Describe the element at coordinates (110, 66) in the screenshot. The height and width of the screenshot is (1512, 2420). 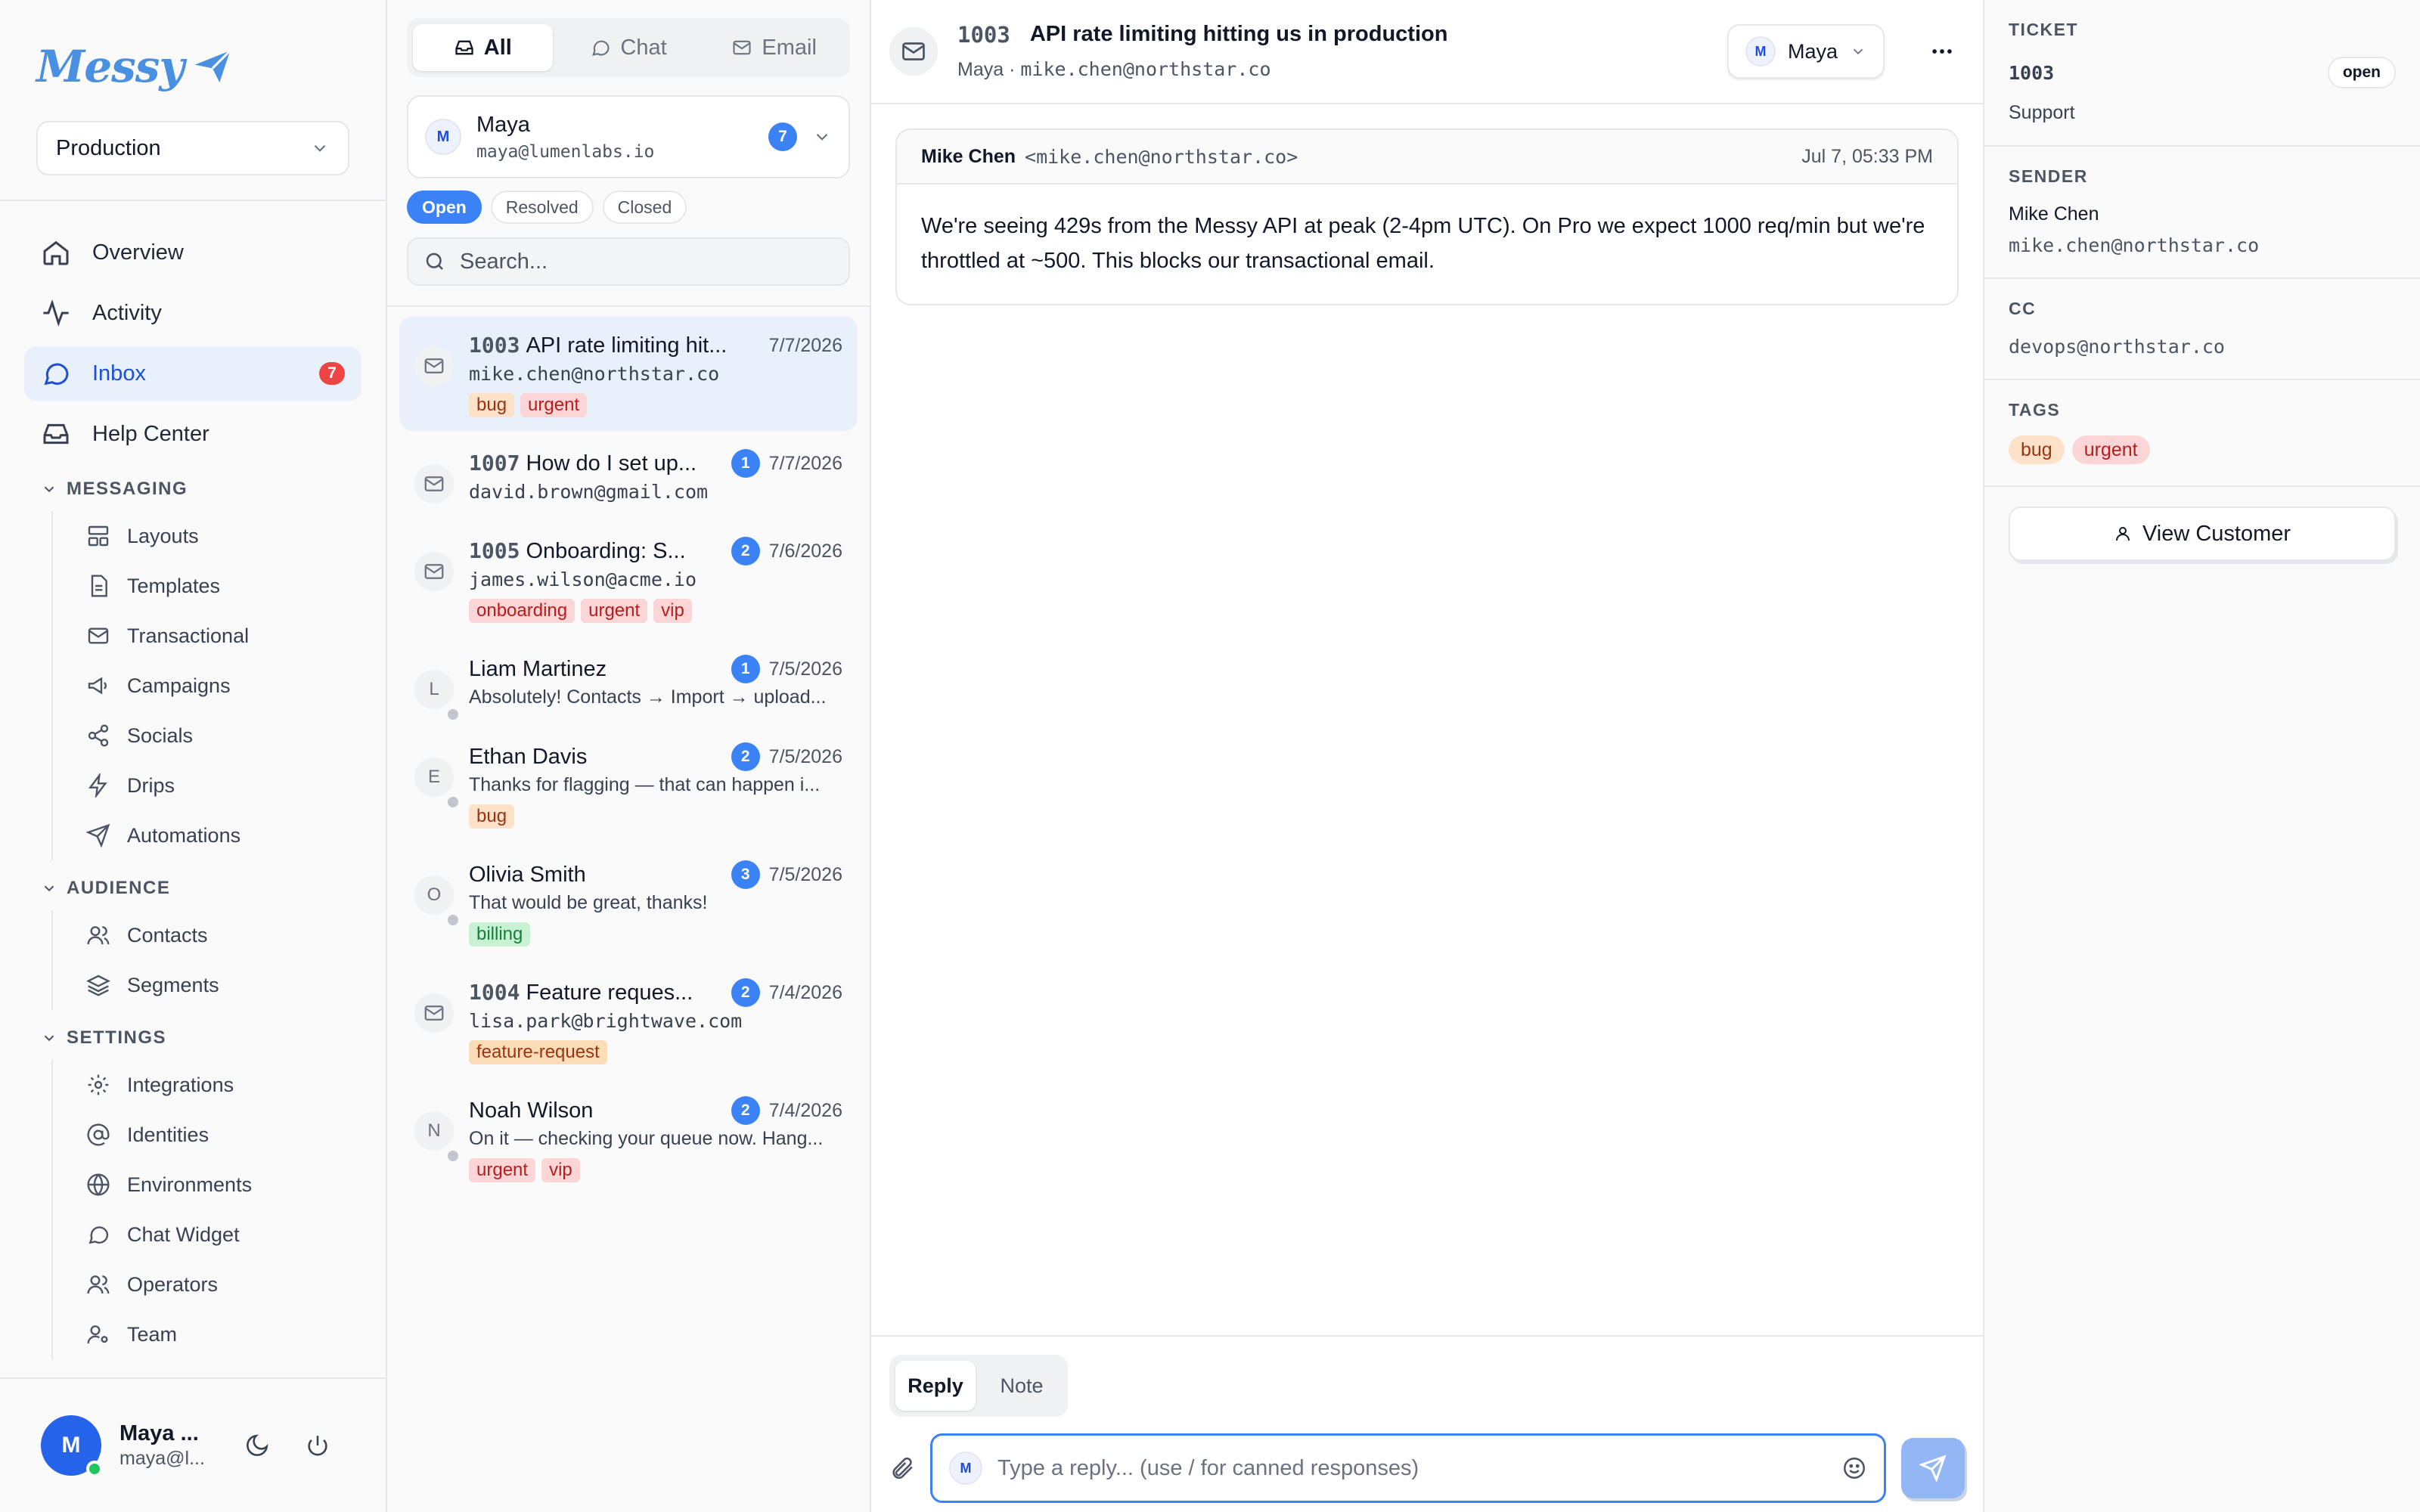
I see `logo-text: Messy` at that location.